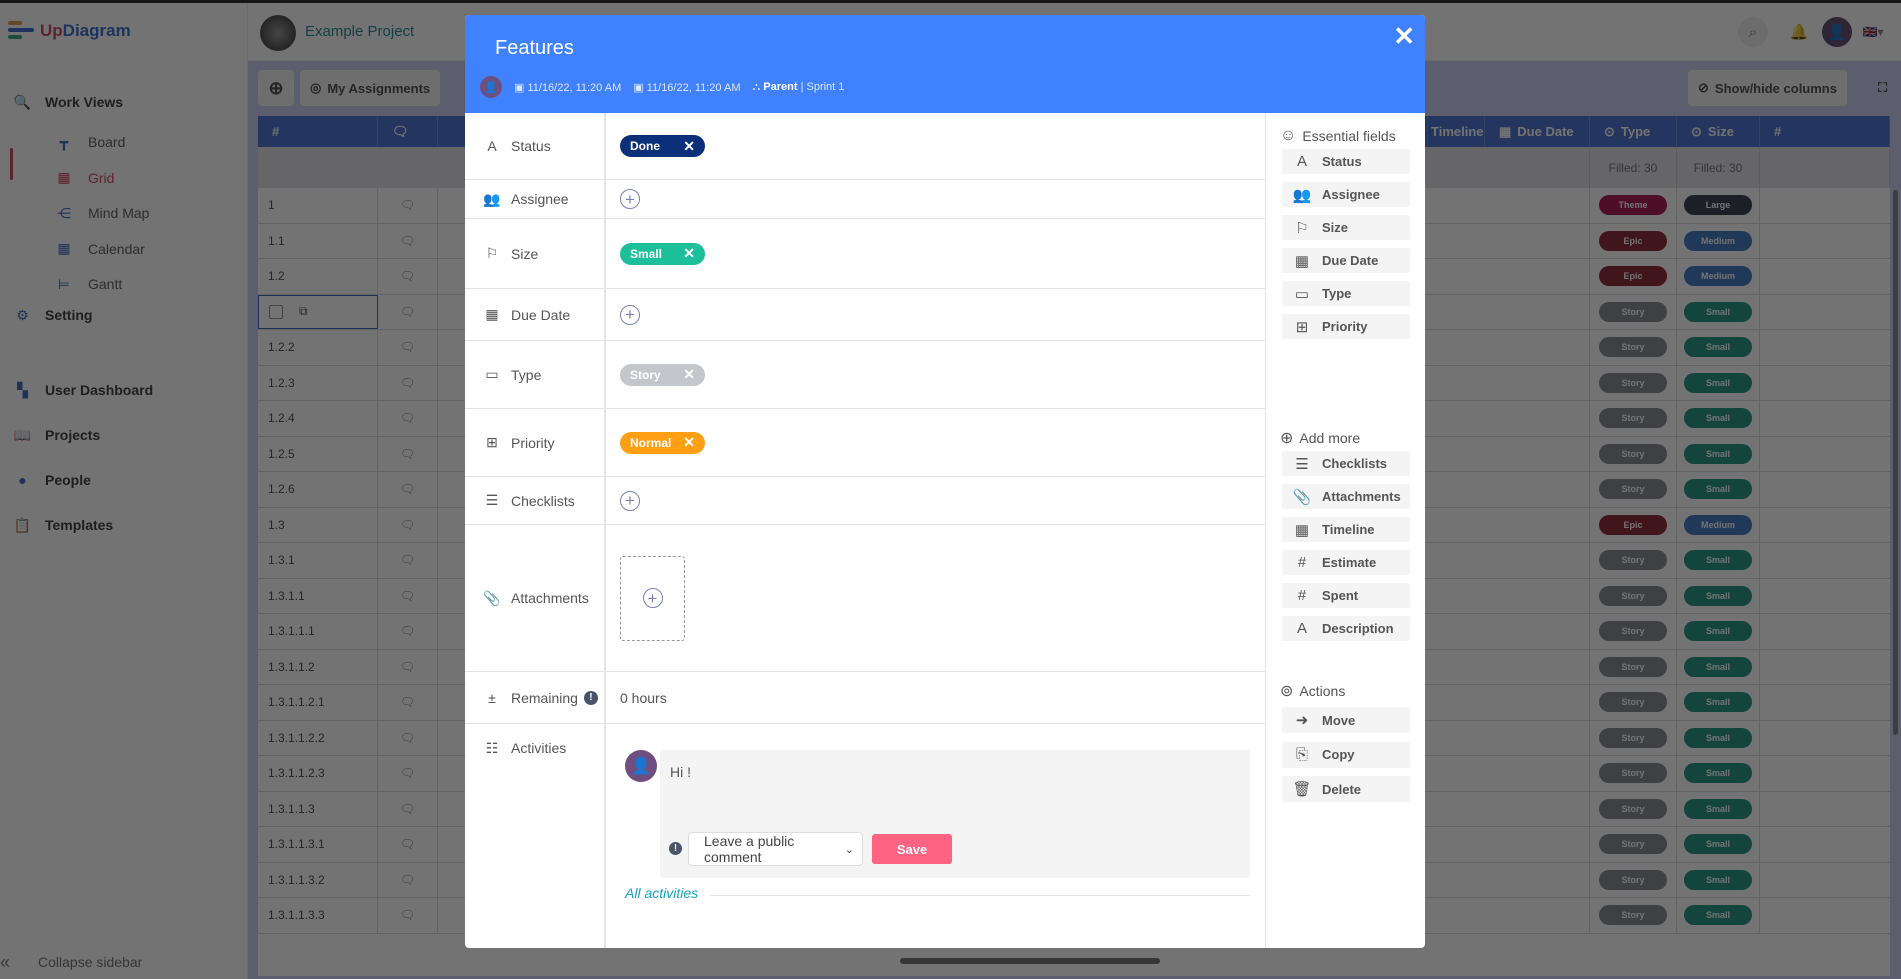 This screenshot has height=979, width=1901. I want to click on sidebar-work-views: 🔍 Work Views, so click(124, 102).